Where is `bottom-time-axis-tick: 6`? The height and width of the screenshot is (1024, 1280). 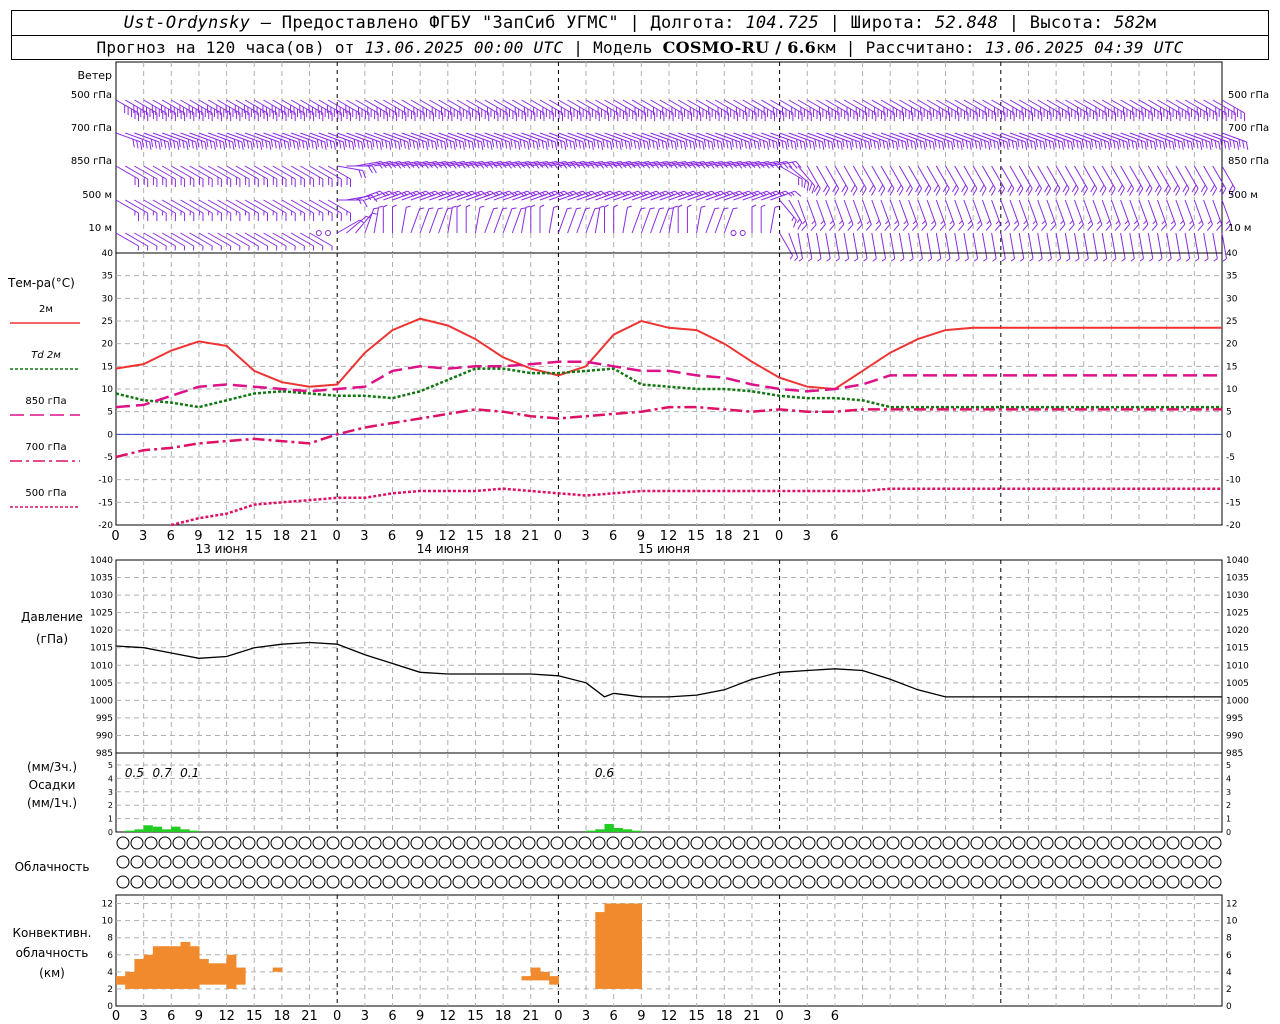
bottom-time-axis-tick: 6 is located at coordinates (171, 1016).